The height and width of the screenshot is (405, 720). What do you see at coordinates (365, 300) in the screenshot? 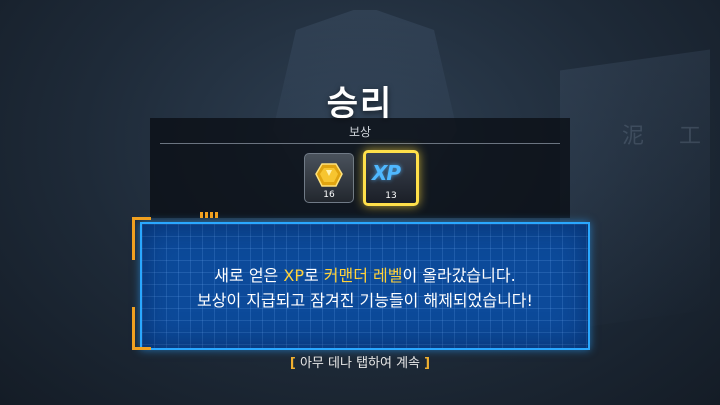
I see `message-line-2: 보상이 지급되고 잠겨진 기능들이 해제되었습니다!` at bounding box center [365, 300].